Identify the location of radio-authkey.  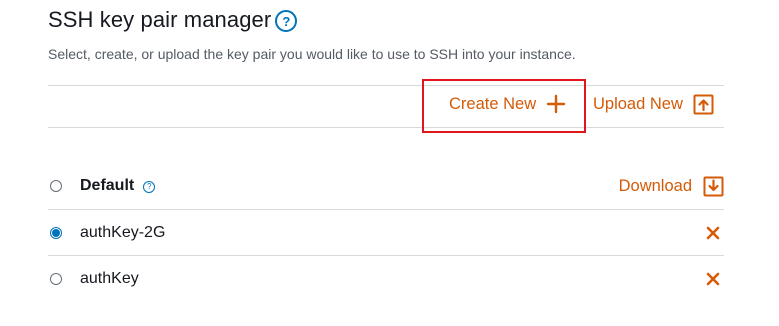
(56, 279).